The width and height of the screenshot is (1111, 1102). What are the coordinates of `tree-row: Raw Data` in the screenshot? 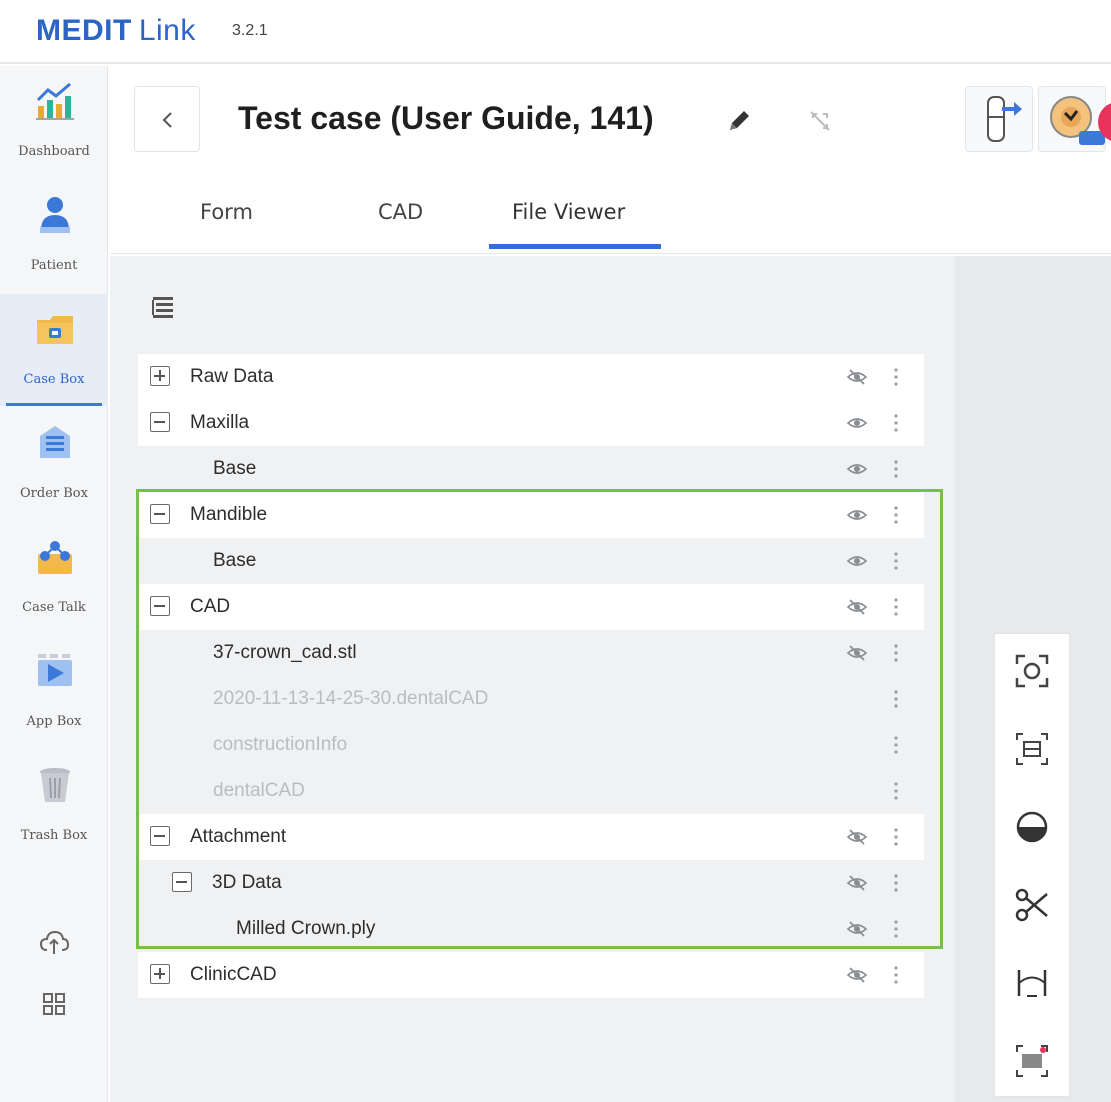 It's located at (531, 377).